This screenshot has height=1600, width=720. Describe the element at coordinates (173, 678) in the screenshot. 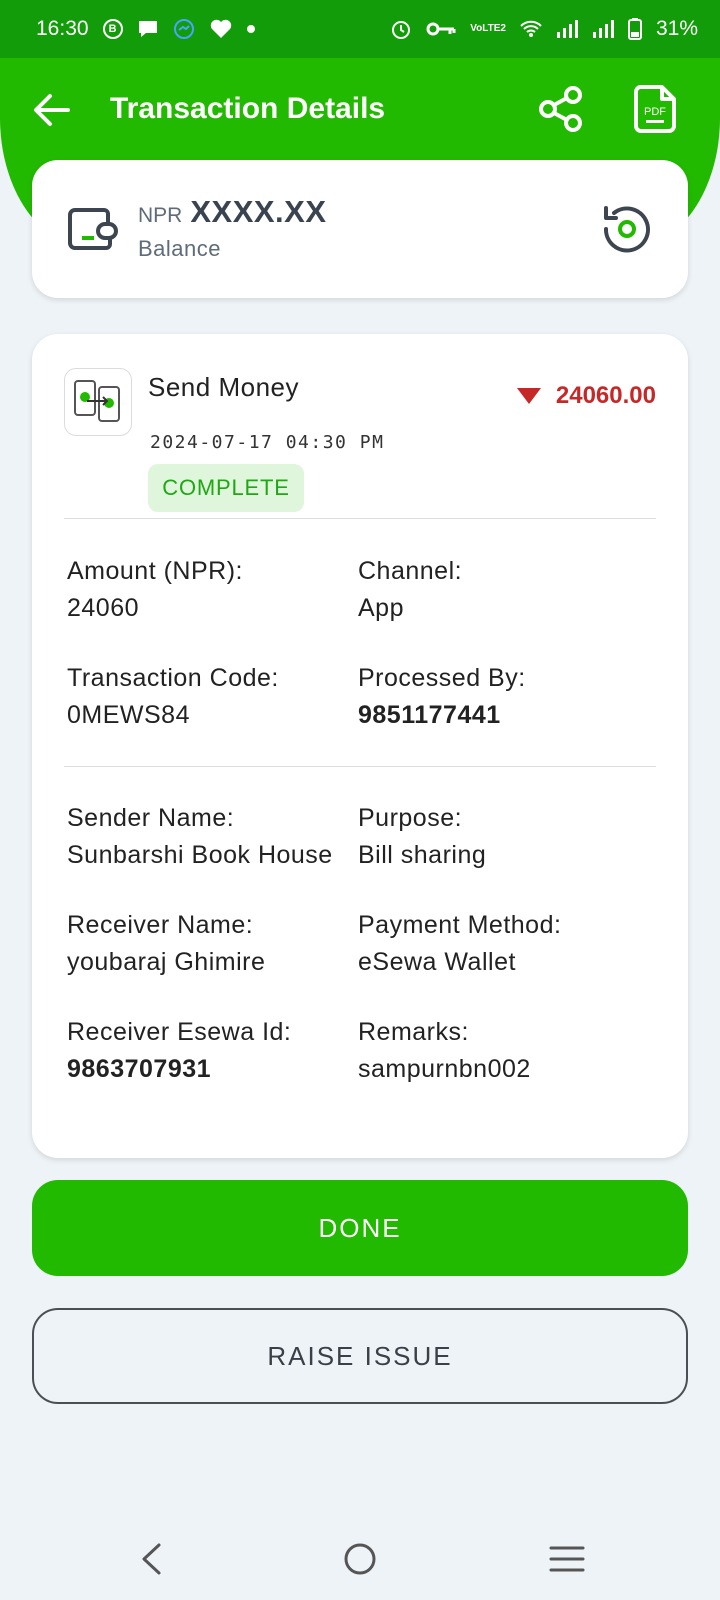

I see `detail-label: Transaction Code:` at that location.